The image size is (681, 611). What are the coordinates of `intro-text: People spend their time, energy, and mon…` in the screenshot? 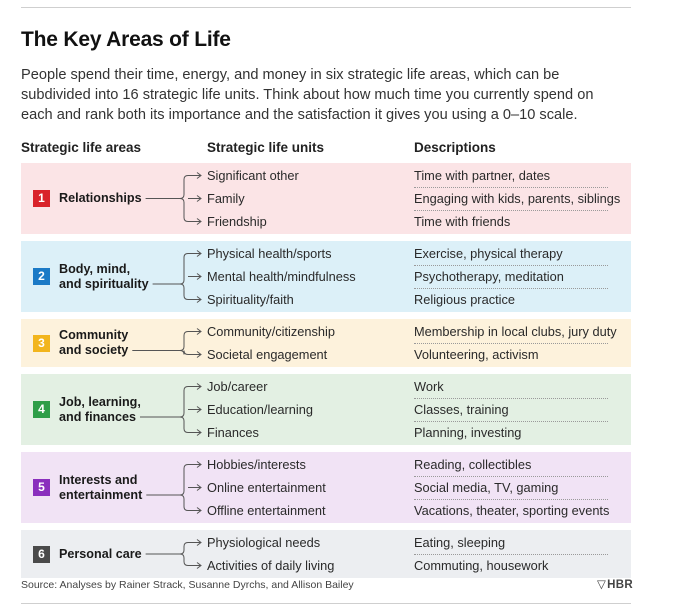 It's located at (307, 95).